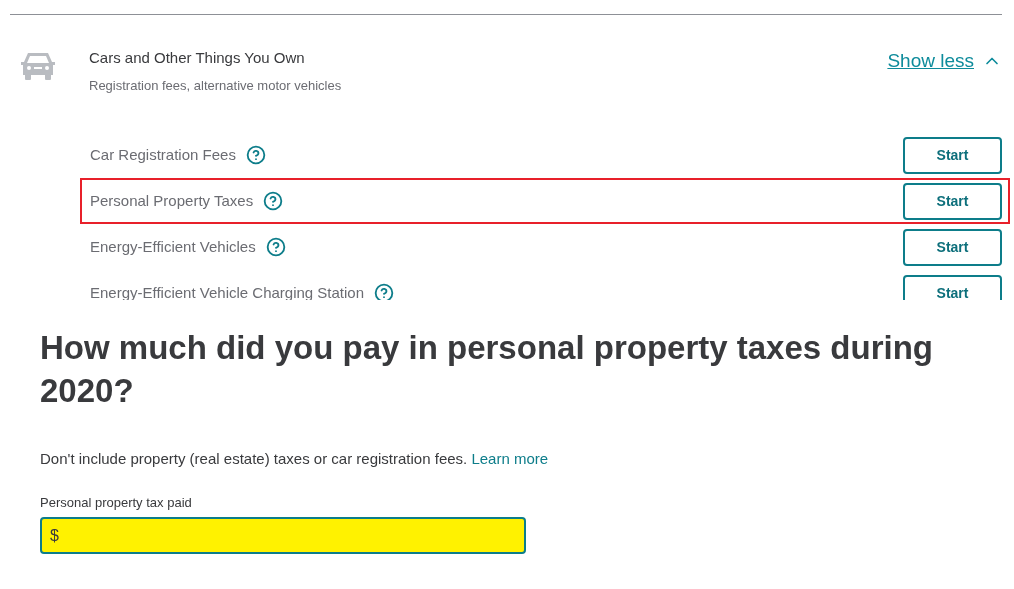 The height and width of the screenshot is (589, 1014). What do you see at coordinates (510, 458) in the screenshot?
I see `learn-more-link: Learn more` at bounding box center [510, 458].